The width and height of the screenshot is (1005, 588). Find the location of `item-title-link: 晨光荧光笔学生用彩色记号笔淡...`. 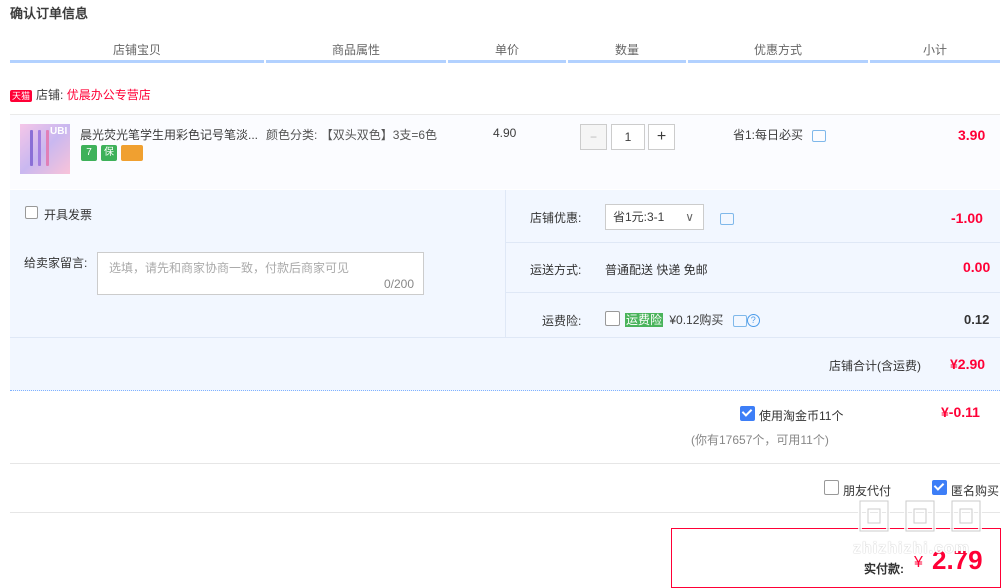

item-title-link: 晨光荧光笔学生用彩色记号笔淡... is located at coordinates (170, 134).